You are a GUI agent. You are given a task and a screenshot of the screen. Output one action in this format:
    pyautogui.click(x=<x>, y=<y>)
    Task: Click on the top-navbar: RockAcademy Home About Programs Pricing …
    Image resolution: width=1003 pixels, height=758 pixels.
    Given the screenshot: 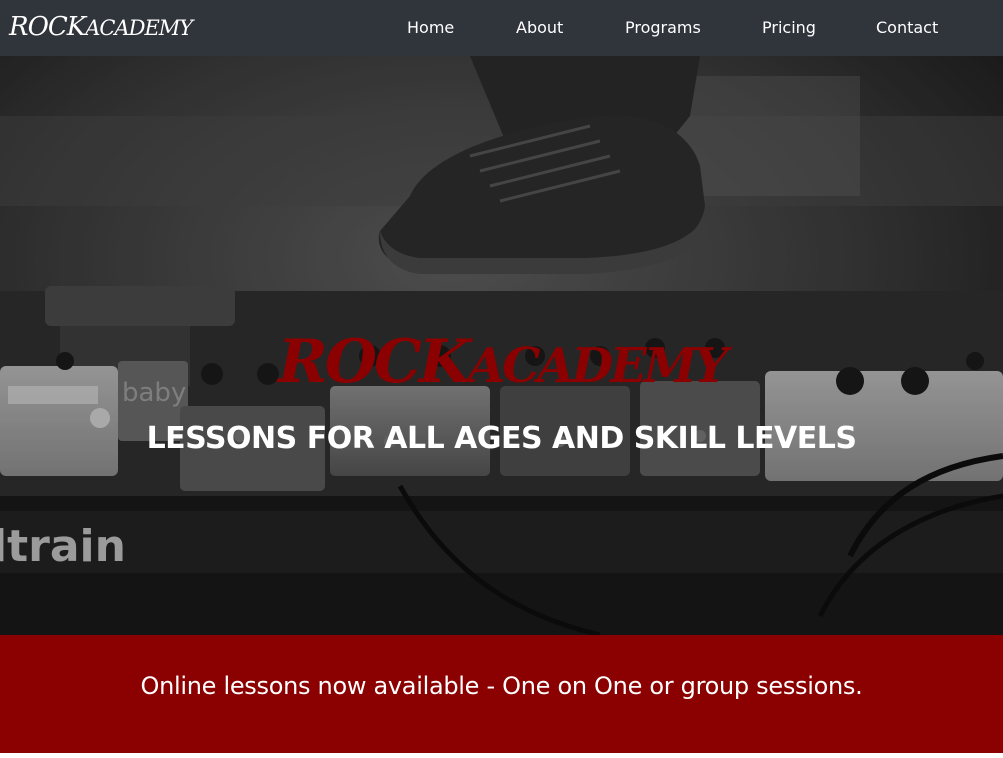 What is the action you would take?
    pyautogui.click(x=501, y=28)
    